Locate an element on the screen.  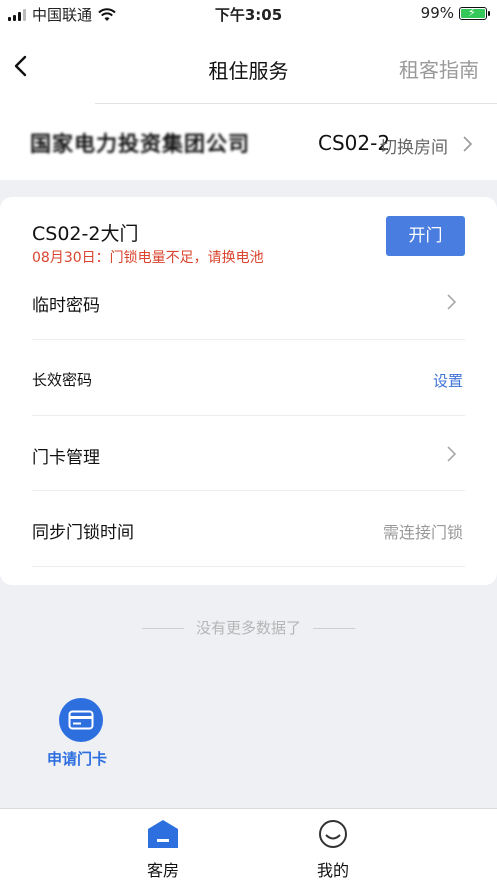
long-password-row: 长效密码 设置 is located at coordinates (248, 378).